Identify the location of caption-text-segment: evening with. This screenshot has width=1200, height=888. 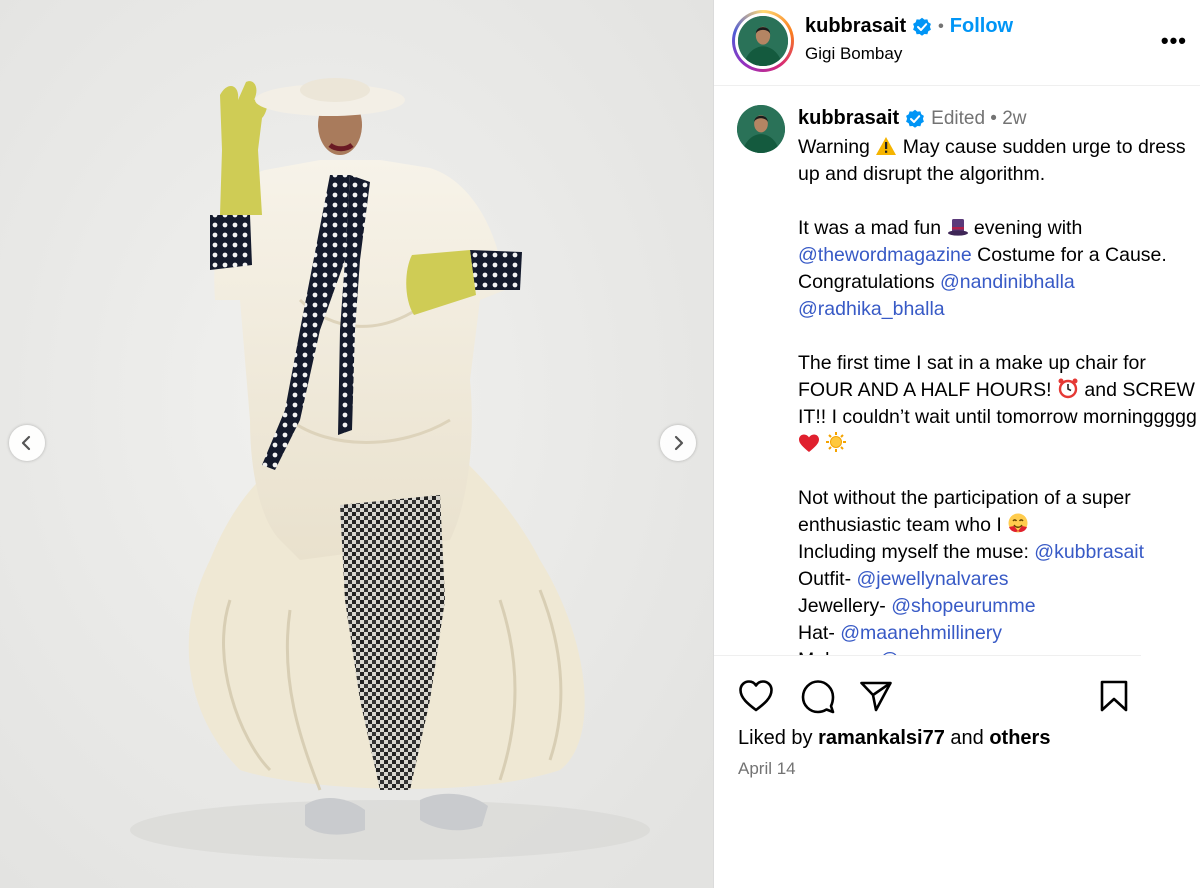
(1025, 228).